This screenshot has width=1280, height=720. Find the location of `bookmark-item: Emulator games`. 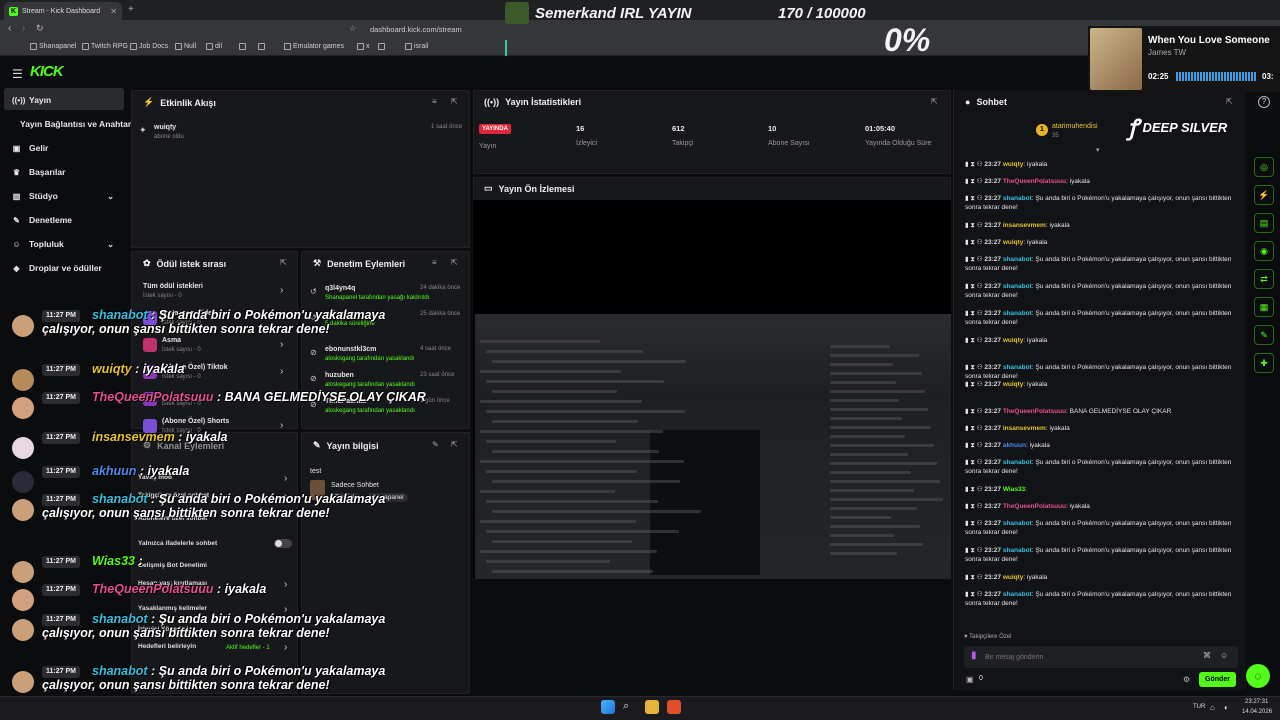

bookmark-item: Emulator games is located at coordinates (314, 46).